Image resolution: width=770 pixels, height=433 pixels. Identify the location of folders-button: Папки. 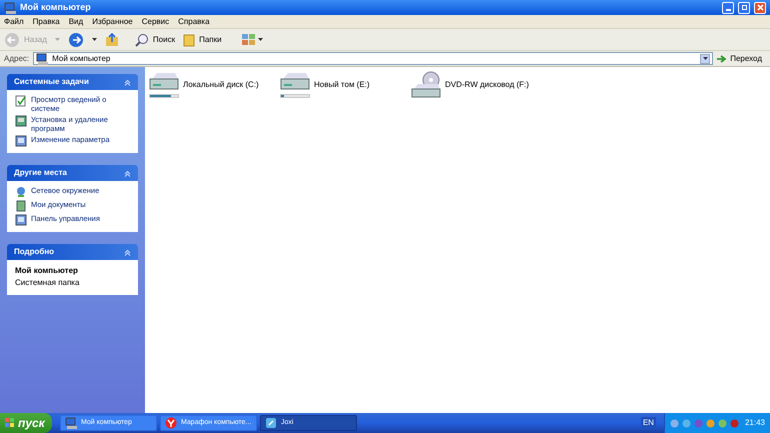
(202, 39).